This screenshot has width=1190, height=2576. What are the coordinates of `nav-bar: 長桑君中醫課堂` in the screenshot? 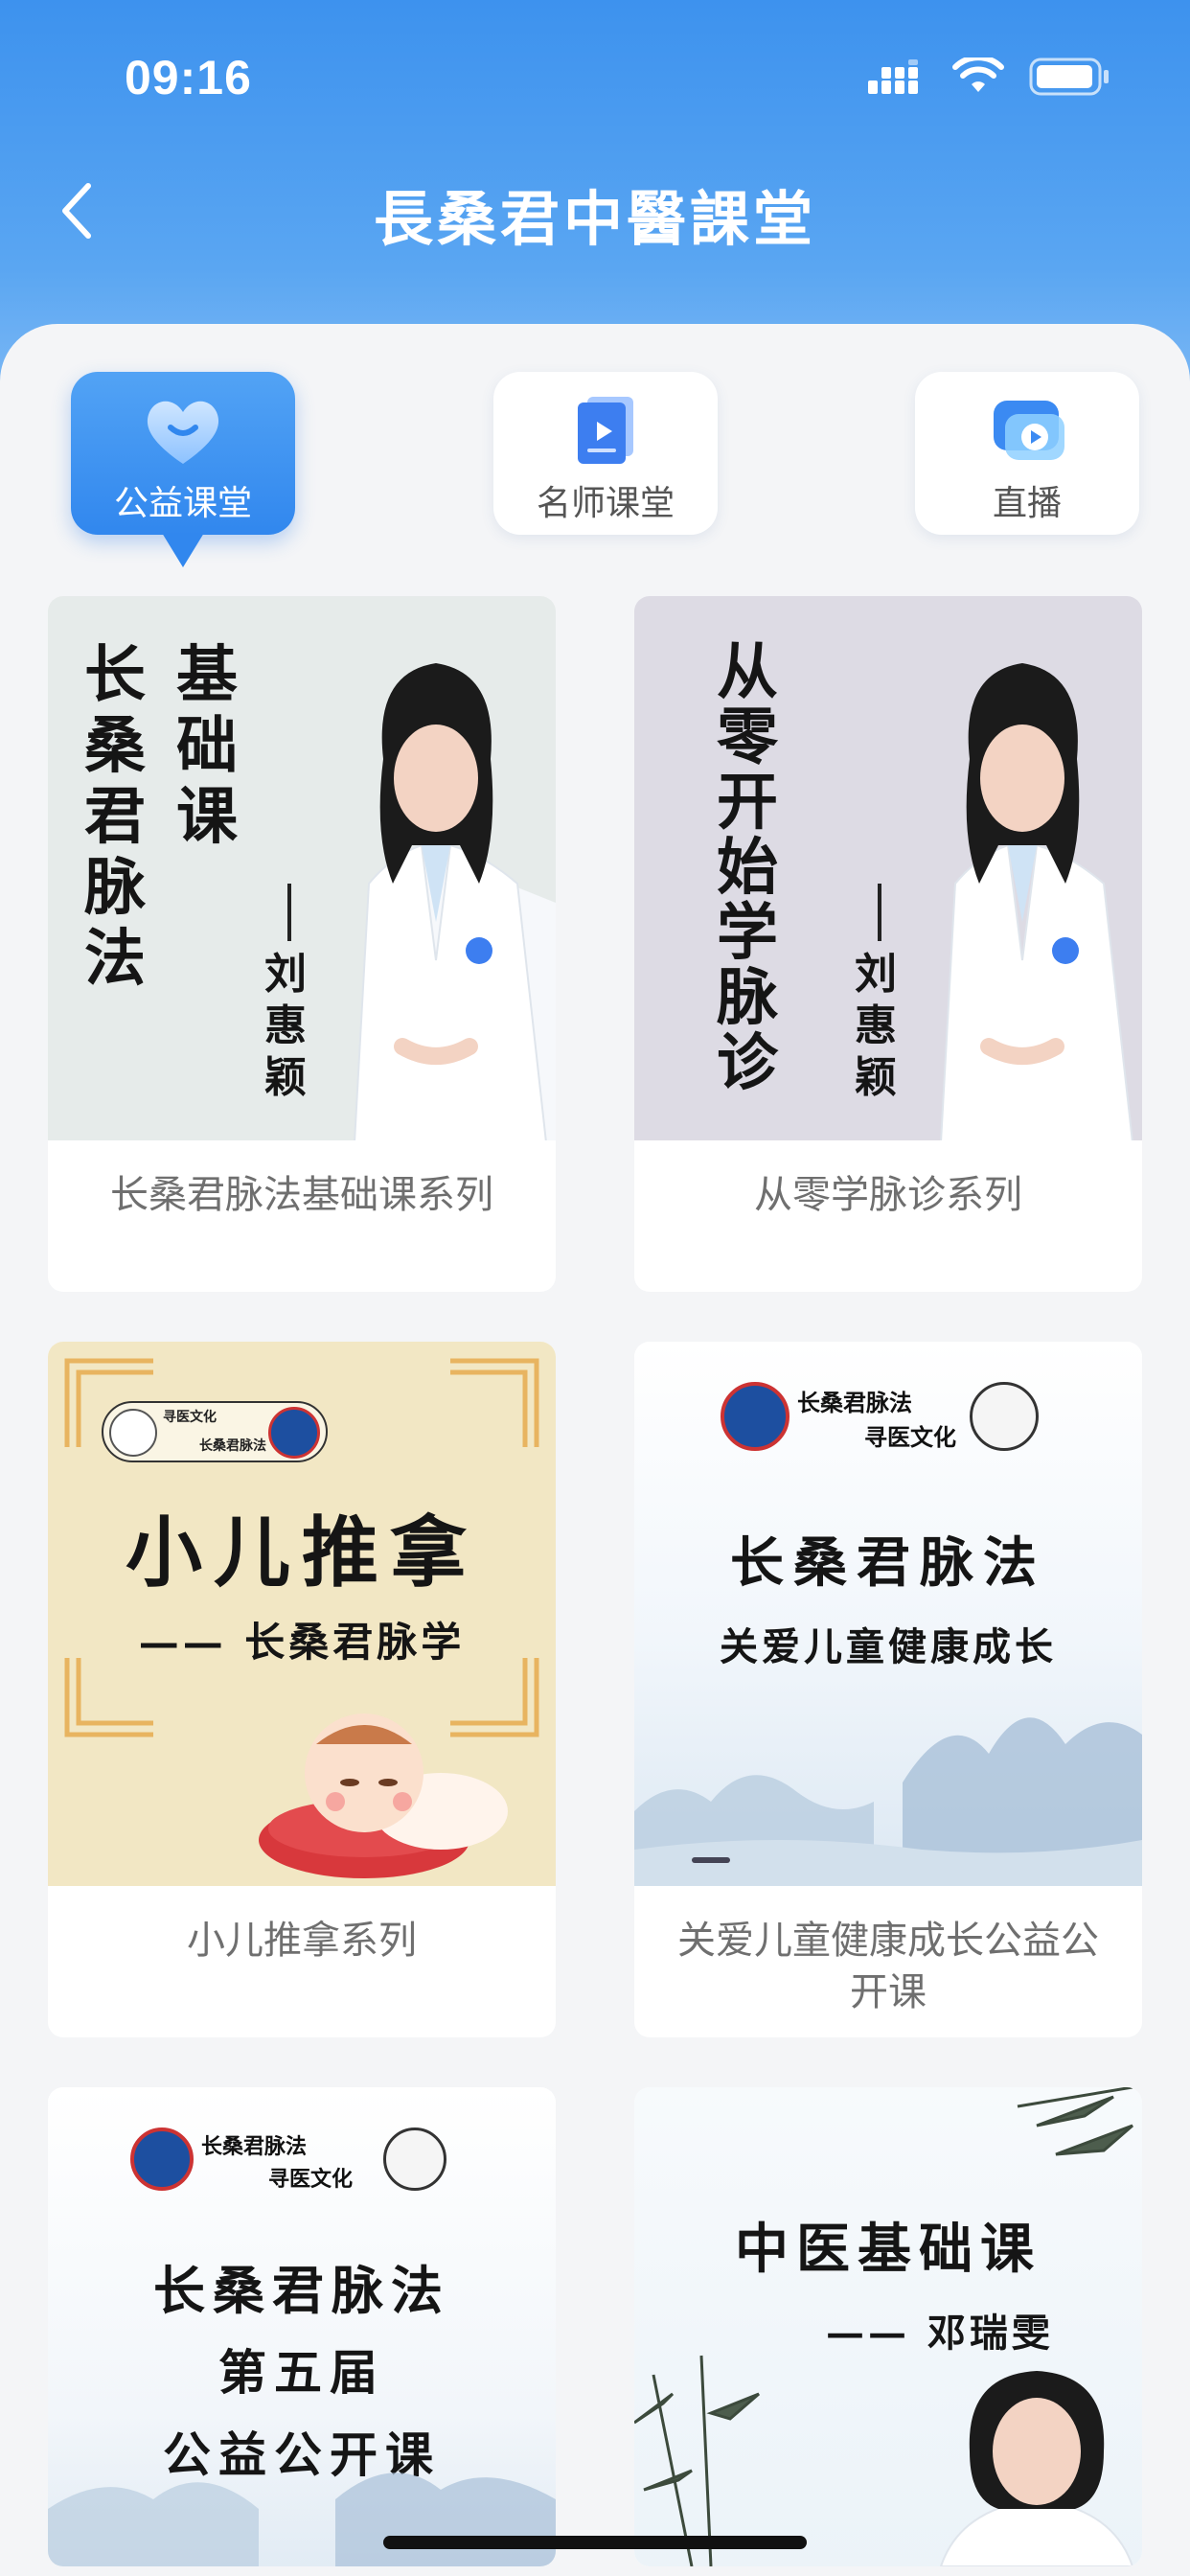 It's located at (595, 210).